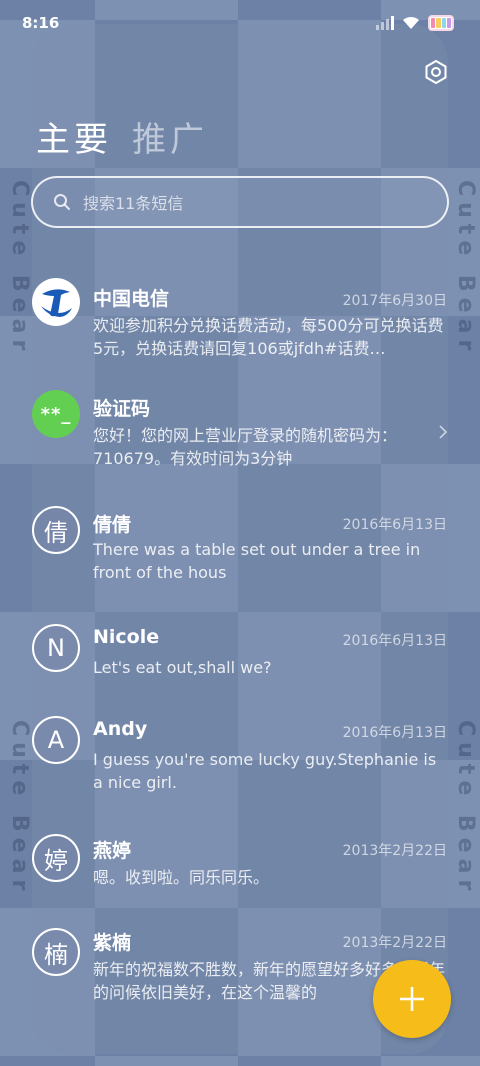 Image resolution: width=480 pixels, height=1066 pixels. Describe the element at coordinates (62, 202) in the screenshot. I see `search-icon` at that location.